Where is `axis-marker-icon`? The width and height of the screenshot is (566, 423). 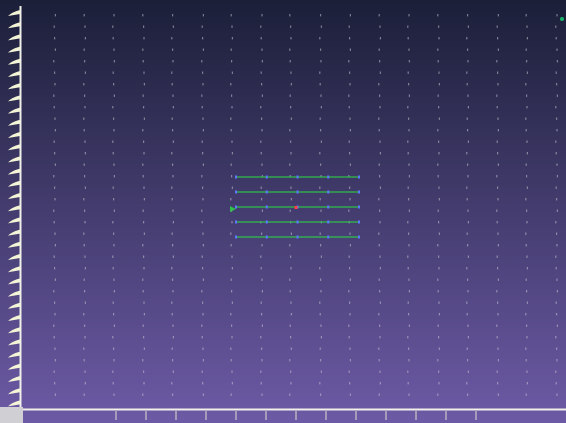 axis-marker-icon is located at coordinates (562, 19).